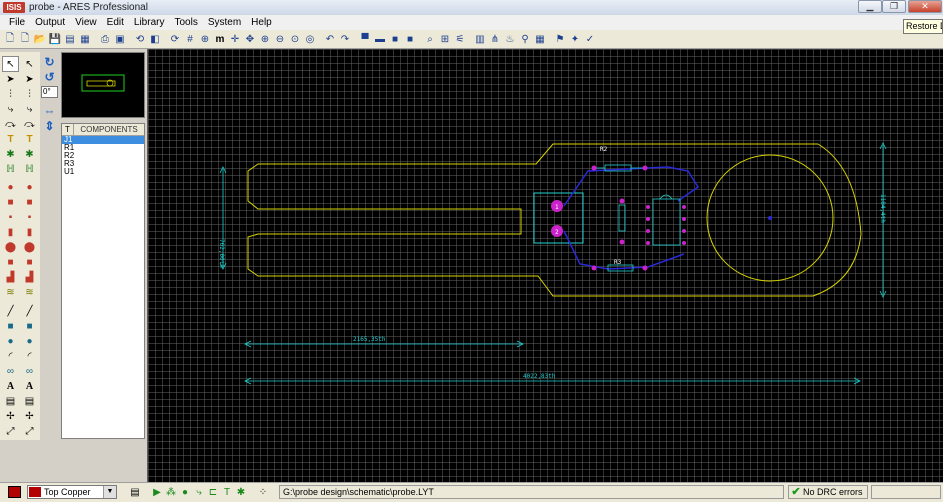 This screenshot has height=502, width=943. Describe the element at coordinates (510, 39) in the screenshot. I see `autorouter-icon: ♨` at that location.